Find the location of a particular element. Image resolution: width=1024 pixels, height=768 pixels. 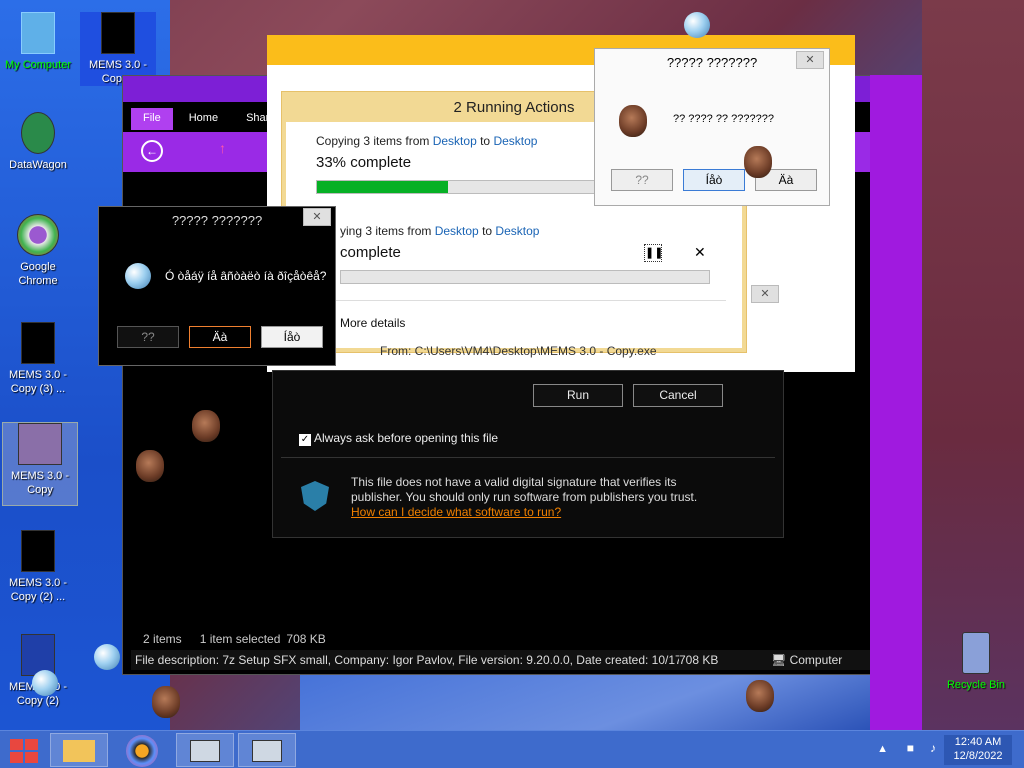

copy-op2-percent: complete is located at coordinates (370, 252).